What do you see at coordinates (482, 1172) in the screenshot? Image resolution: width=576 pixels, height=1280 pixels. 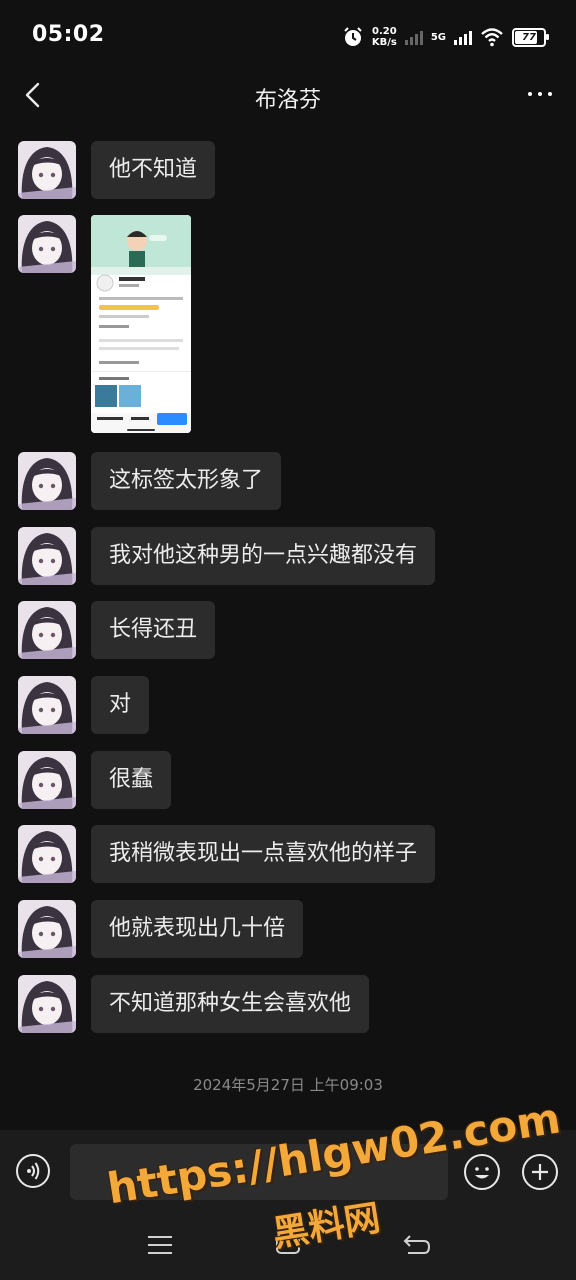 I see `emoji-icon` at bounding box center [482, 1172].